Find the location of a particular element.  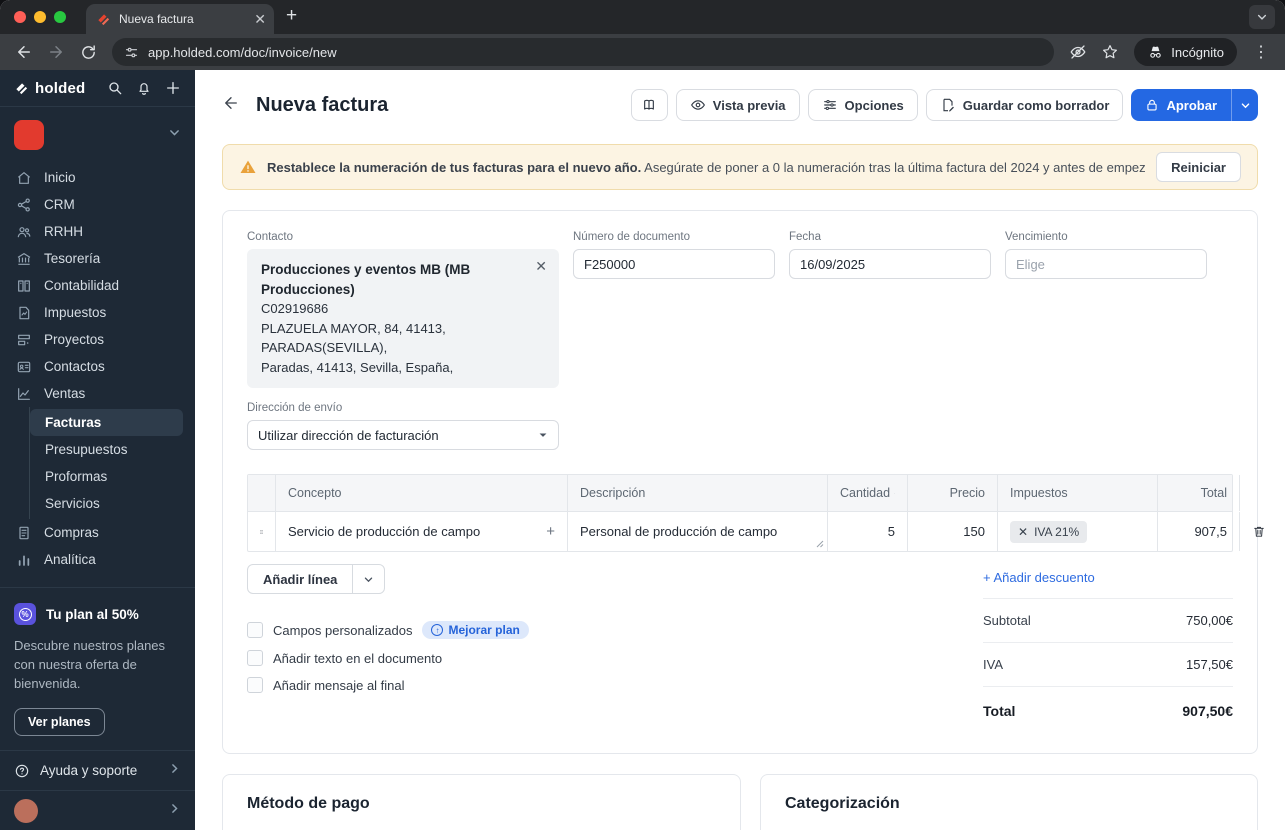

sidebar-item-label: CRM is located at coordinates (59, 204).